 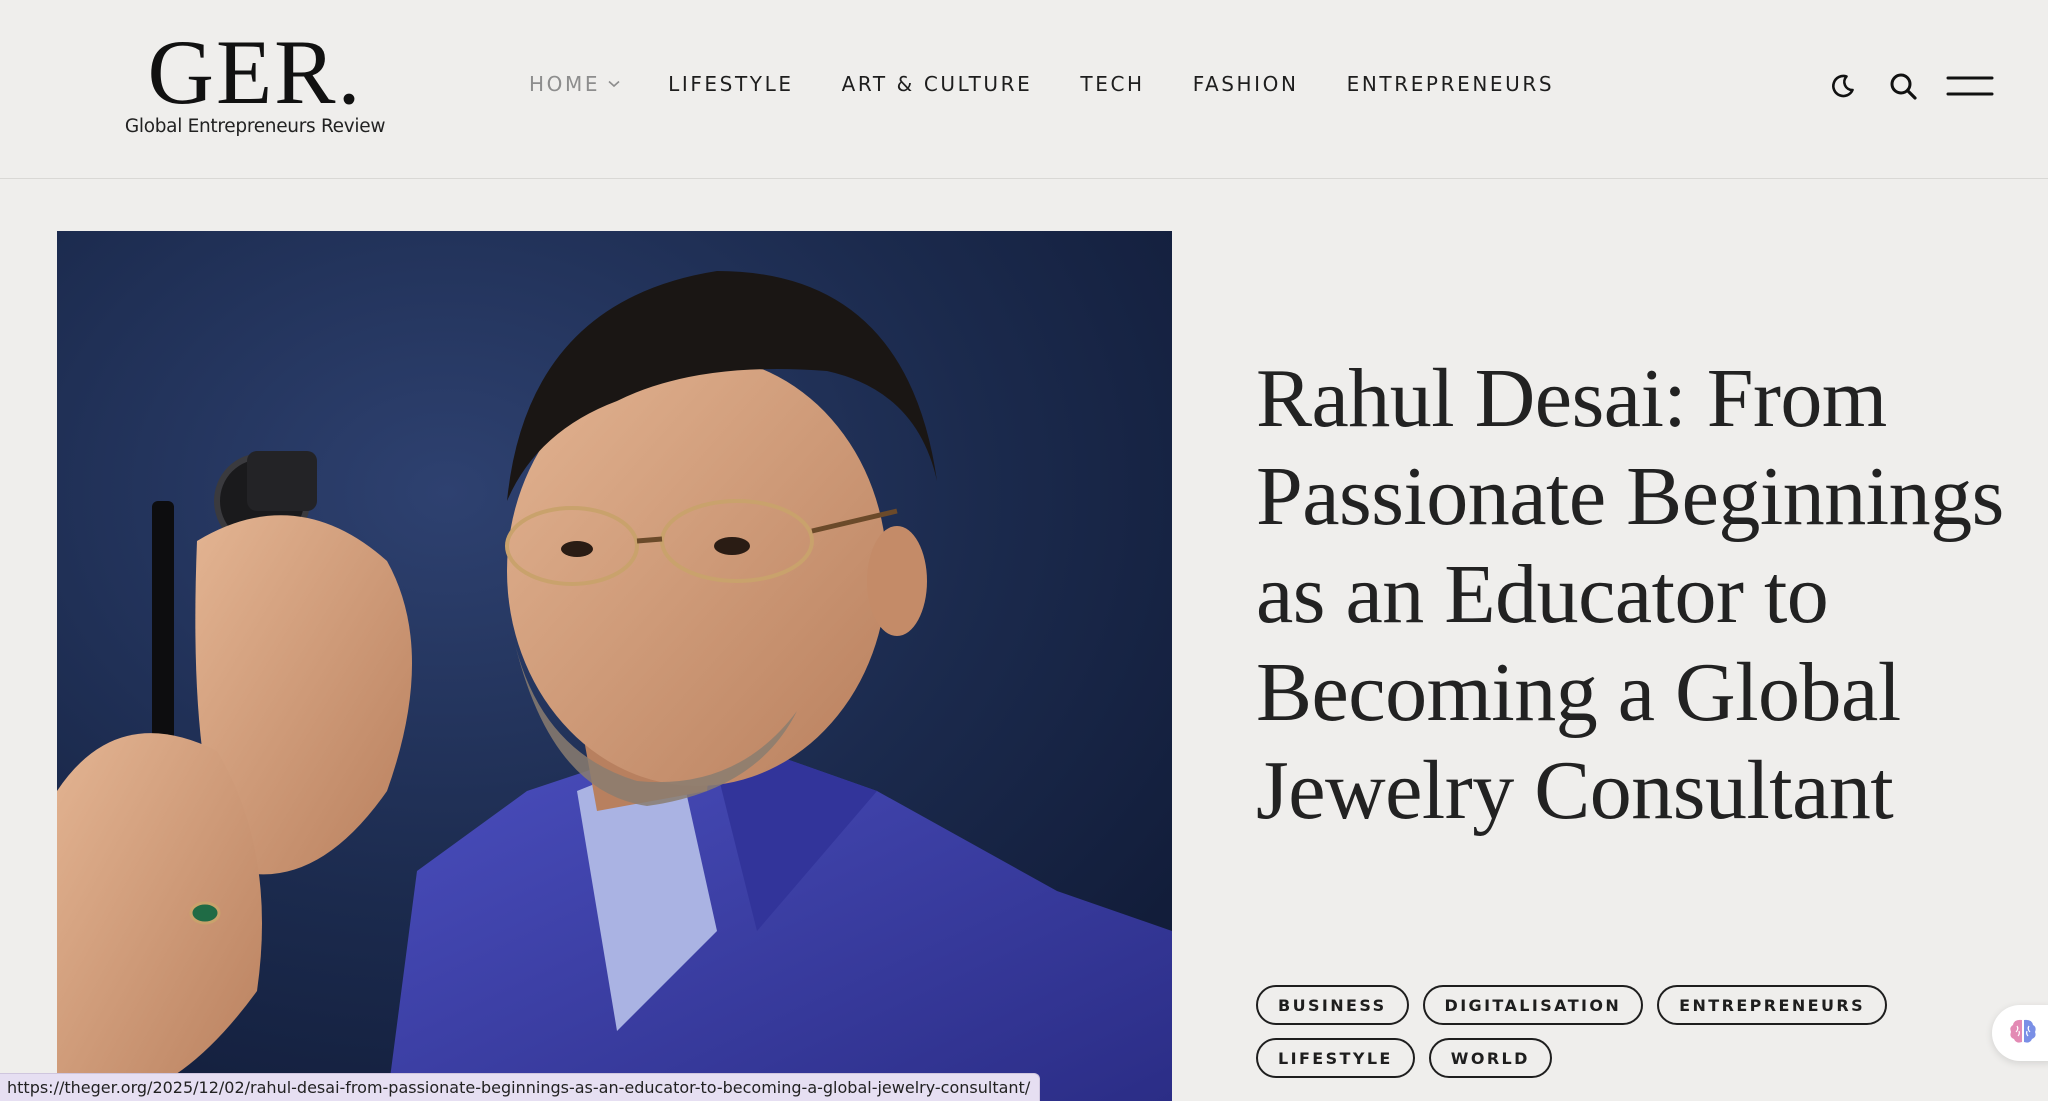 I want to click on nav-item-label: ENTREPRENEURS, so click(x=1450, y=84).